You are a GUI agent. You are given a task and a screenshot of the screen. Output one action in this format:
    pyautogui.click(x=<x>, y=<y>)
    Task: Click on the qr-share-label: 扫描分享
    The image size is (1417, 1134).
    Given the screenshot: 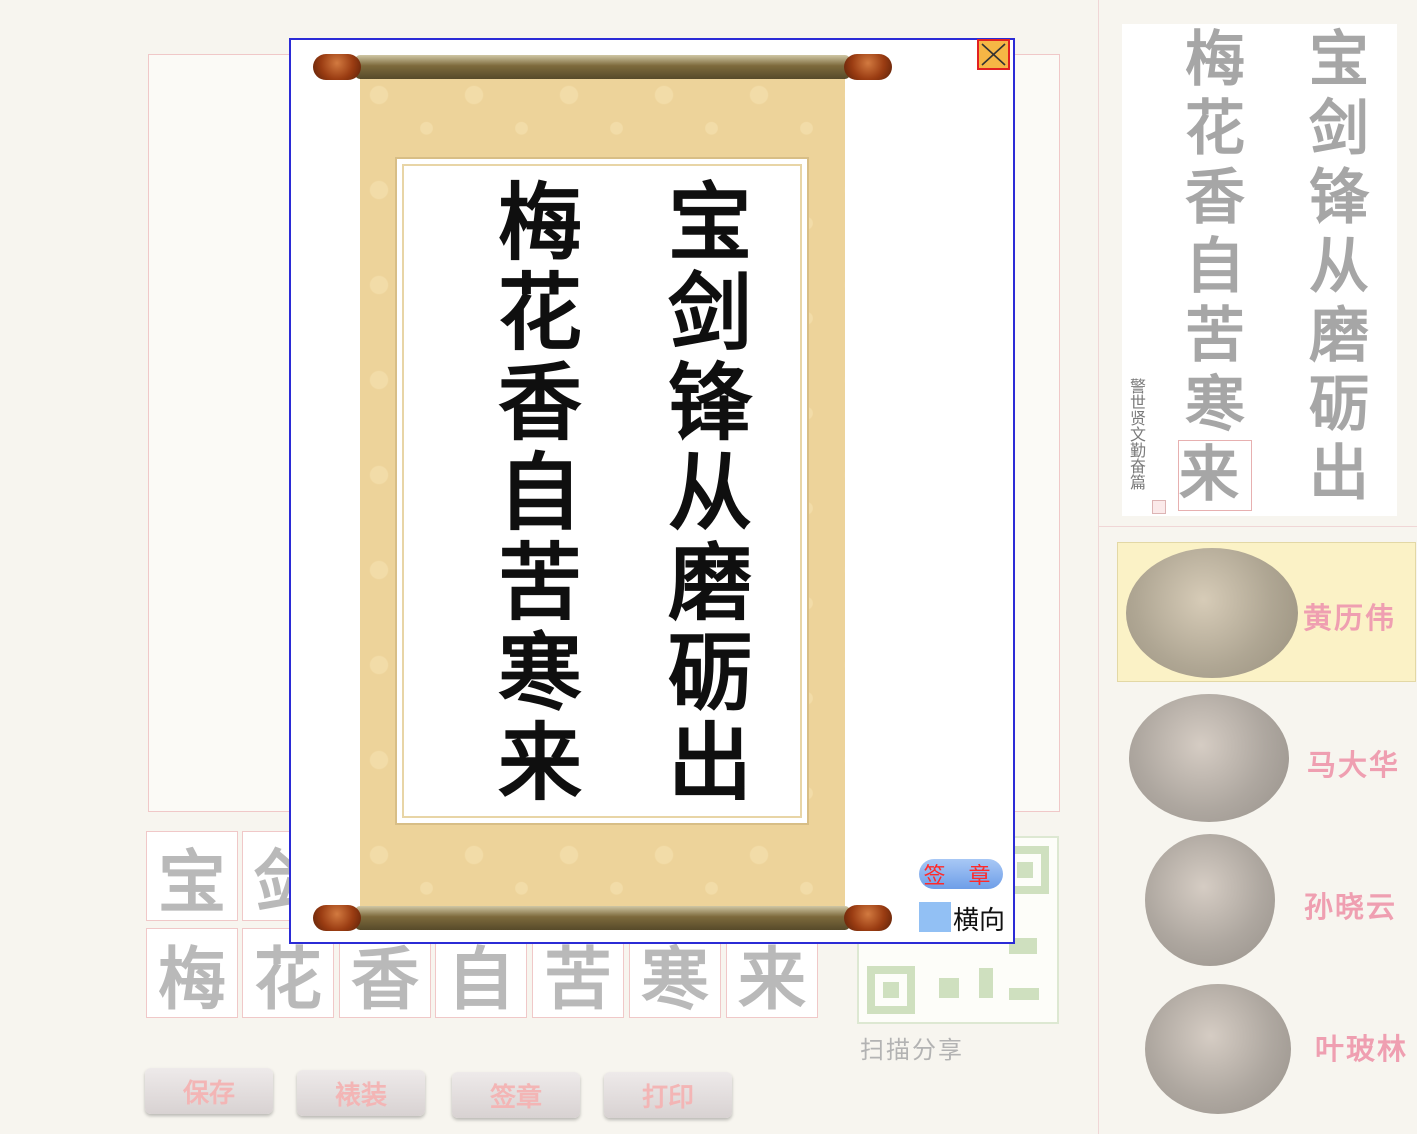 What is the action you would take?
    pyautogui.click(x=912, y=1050)
    